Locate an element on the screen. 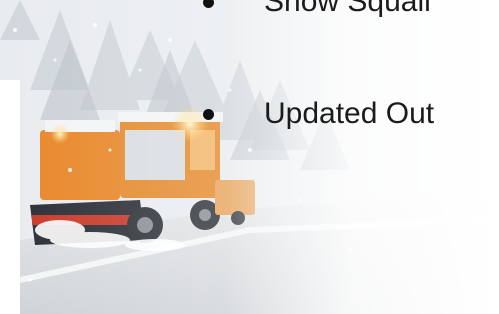 Image resolution: width=499 pixels, height=314 pixels. bullet-text: Snow Squall is located at coordinates (347, 9).